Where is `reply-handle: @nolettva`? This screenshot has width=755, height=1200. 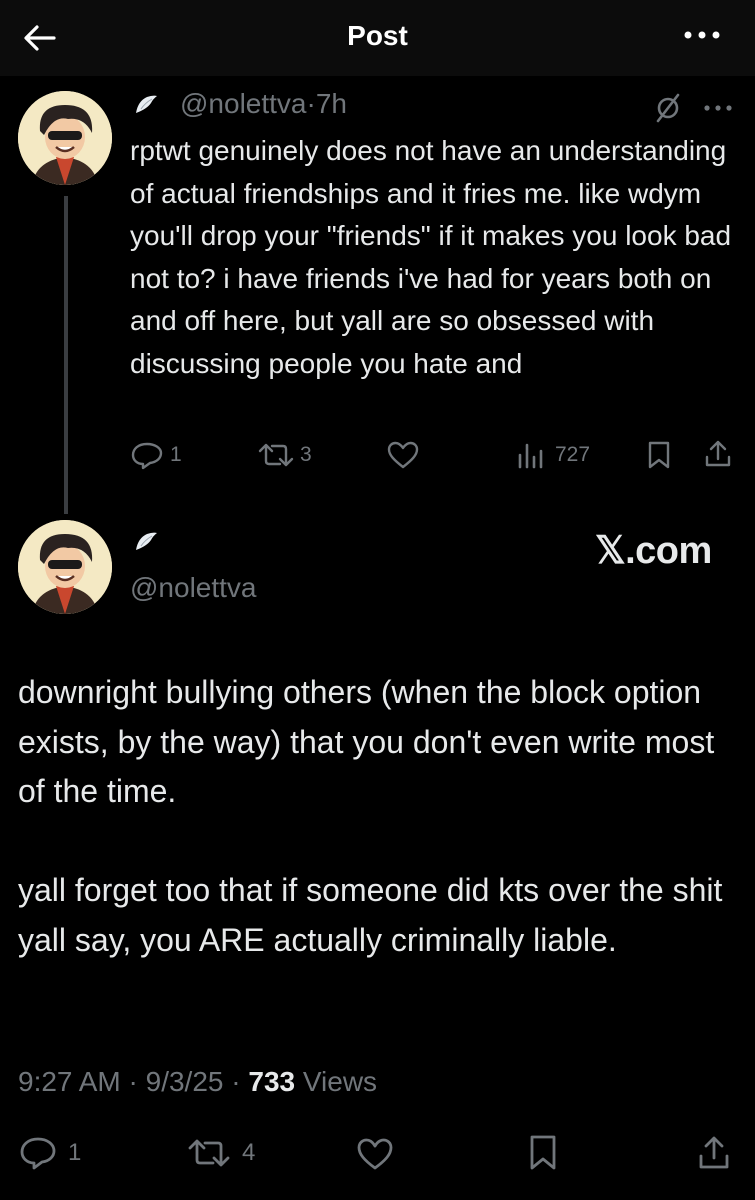
reply-handle: @nolettva is located at coordinates (243, 103).